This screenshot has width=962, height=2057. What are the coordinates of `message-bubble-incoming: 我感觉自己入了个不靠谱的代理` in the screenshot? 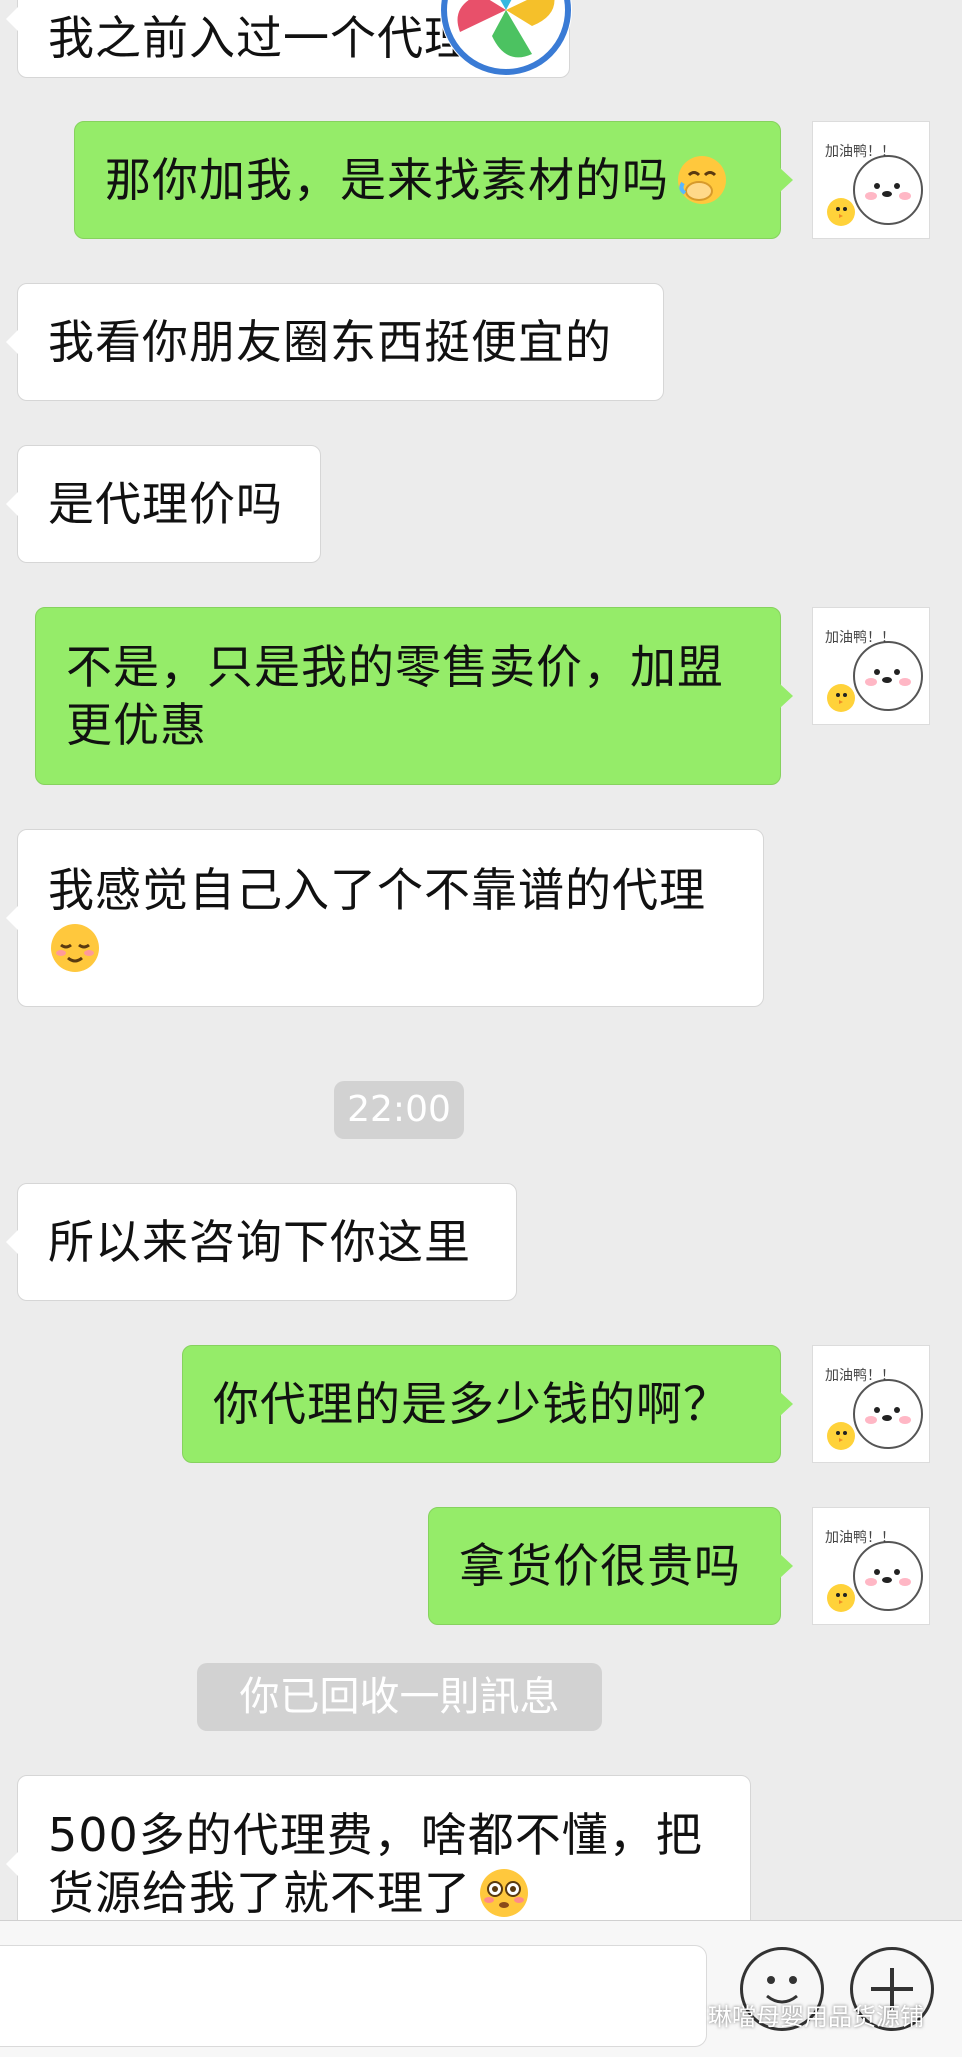 It's located at (385, 918).